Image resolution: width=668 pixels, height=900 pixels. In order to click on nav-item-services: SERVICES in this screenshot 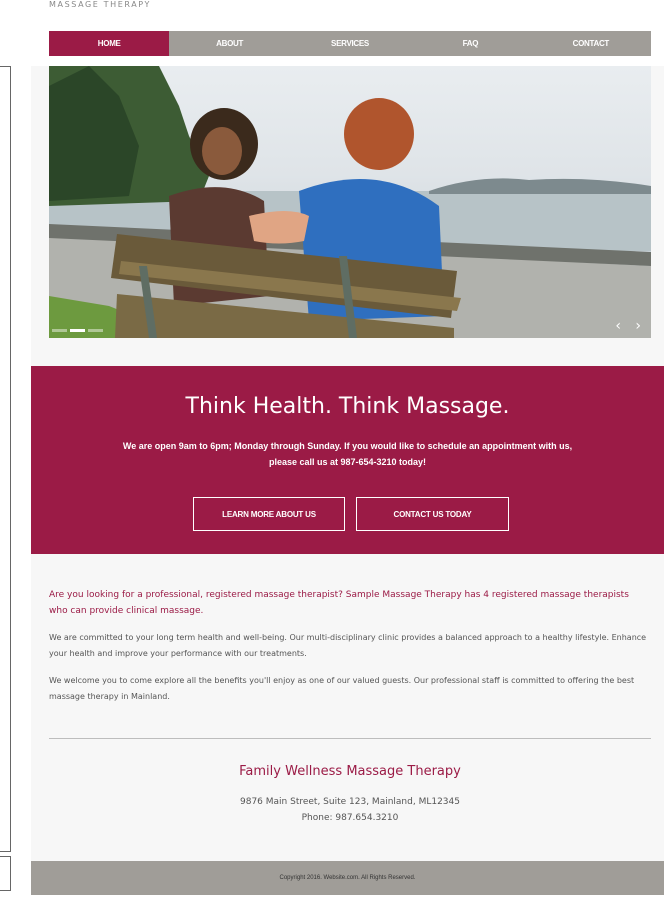, I will do `click(350, 43)`.